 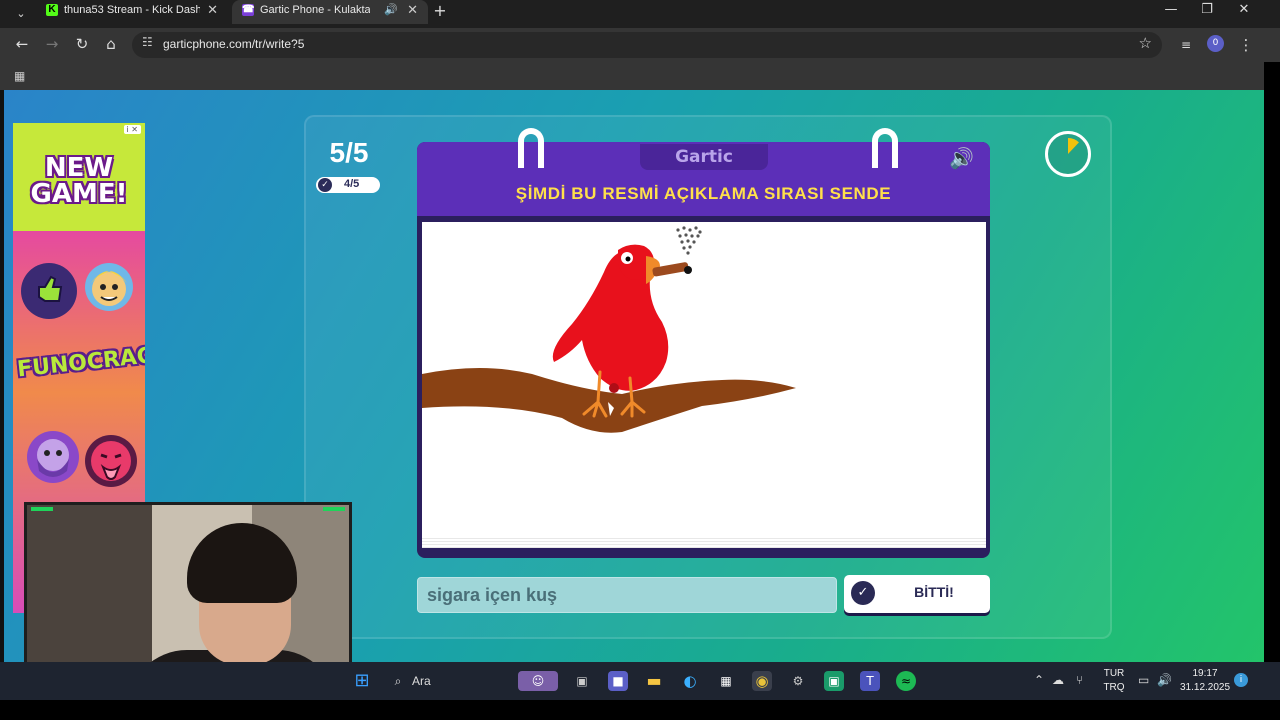 I want to click on profile-avatar: 0, so click(x=1215, y=43).